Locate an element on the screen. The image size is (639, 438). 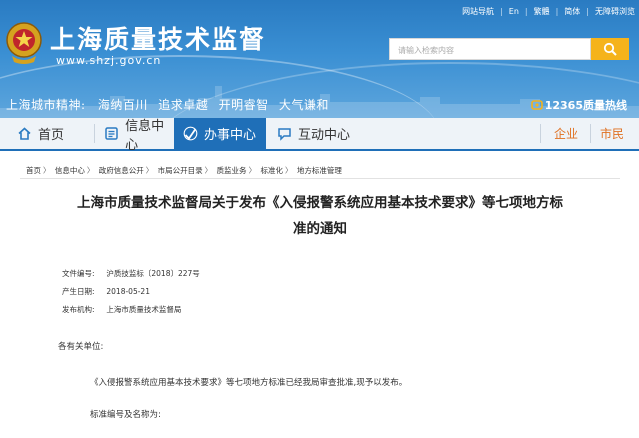
meta-doc-number: 文件编号: 沪质技监标〔2018〕227号 is located at coordinates (131, 273).